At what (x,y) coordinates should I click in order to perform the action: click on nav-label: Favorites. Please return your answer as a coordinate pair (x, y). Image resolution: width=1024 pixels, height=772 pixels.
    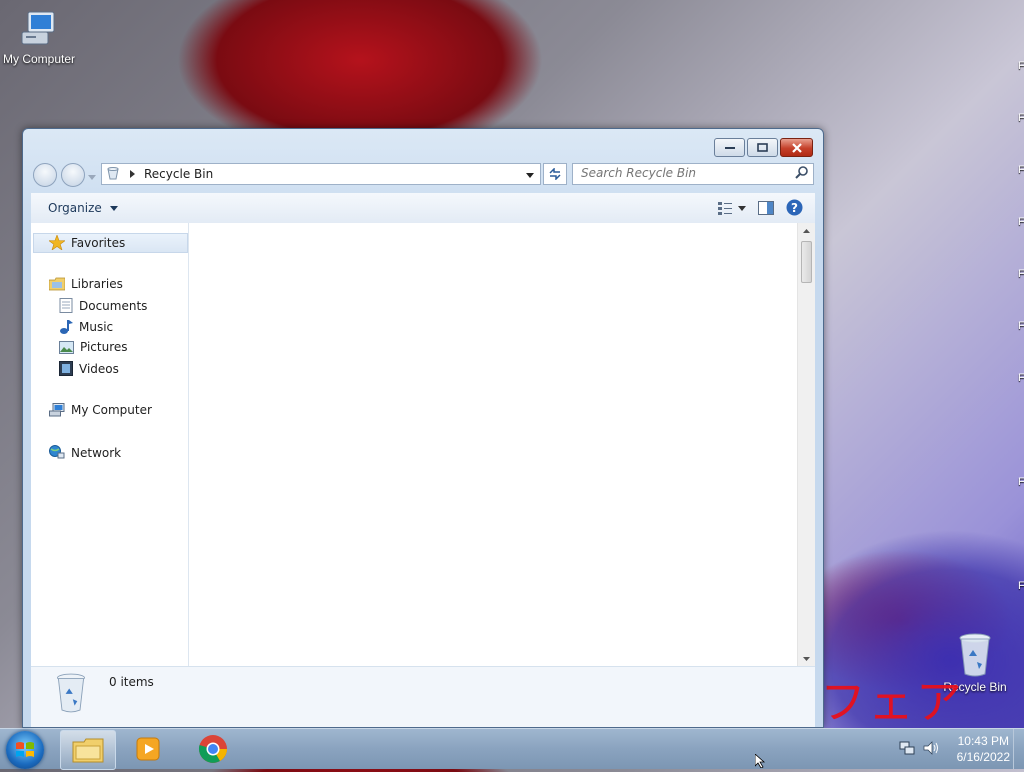
    Looking at the image, I should click on (98, 242).